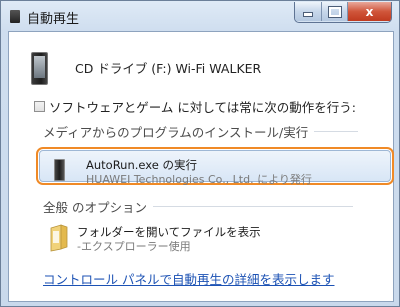  Describe the element at coordinates (199, 179) in the screenshot. I see `run-autorun-publisher: HUAWEI Technologies Co., Ltd. により発行` at that location.